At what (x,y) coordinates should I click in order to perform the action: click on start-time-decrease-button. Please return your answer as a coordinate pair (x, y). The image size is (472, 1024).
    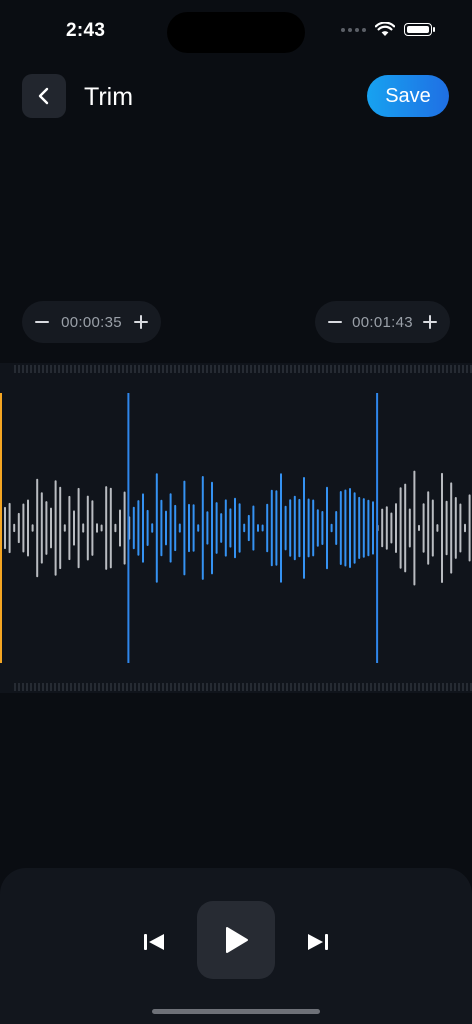
    Looking at the image, I should click on (42, 322).